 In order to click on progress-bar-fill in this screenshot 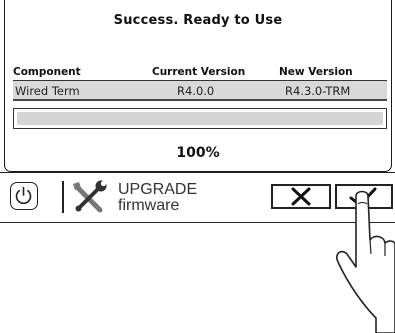, I will do `click(200, 118)`.